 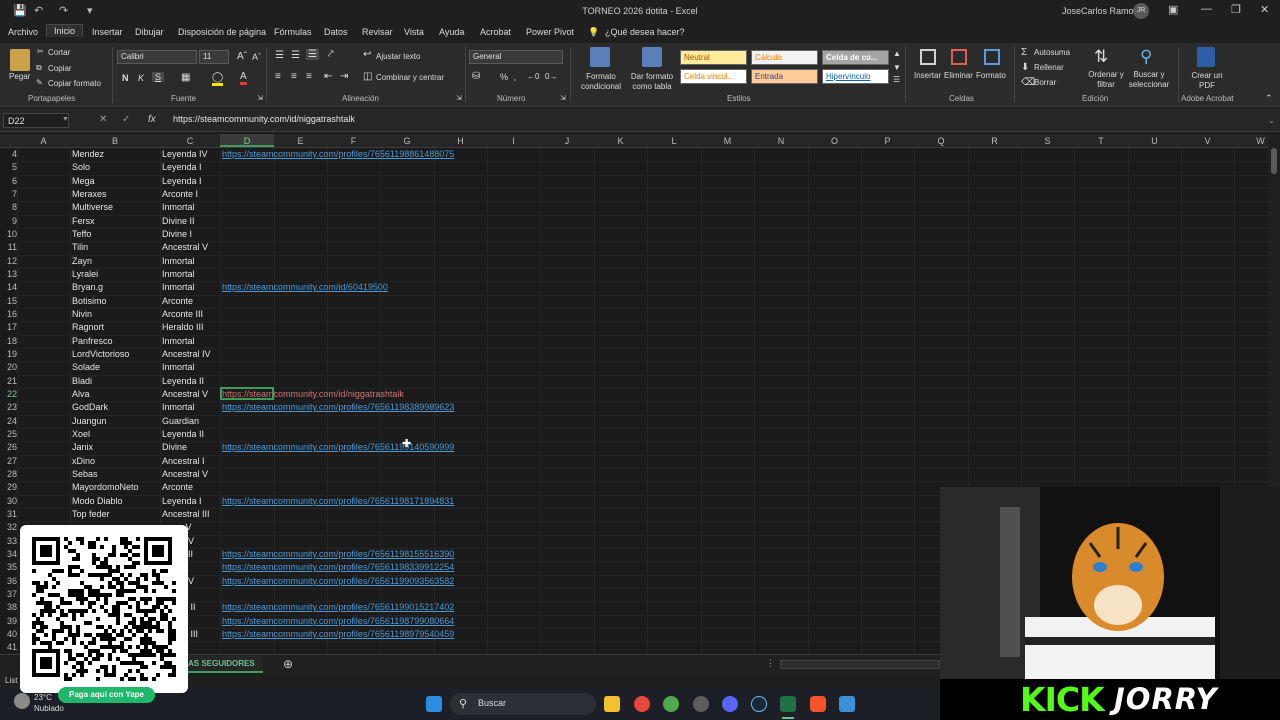 What do you see at coordinates (897, 53) in the screenshot?
I see `styles-scroll-up-icon: ▲` at bounding box center [897, 53].